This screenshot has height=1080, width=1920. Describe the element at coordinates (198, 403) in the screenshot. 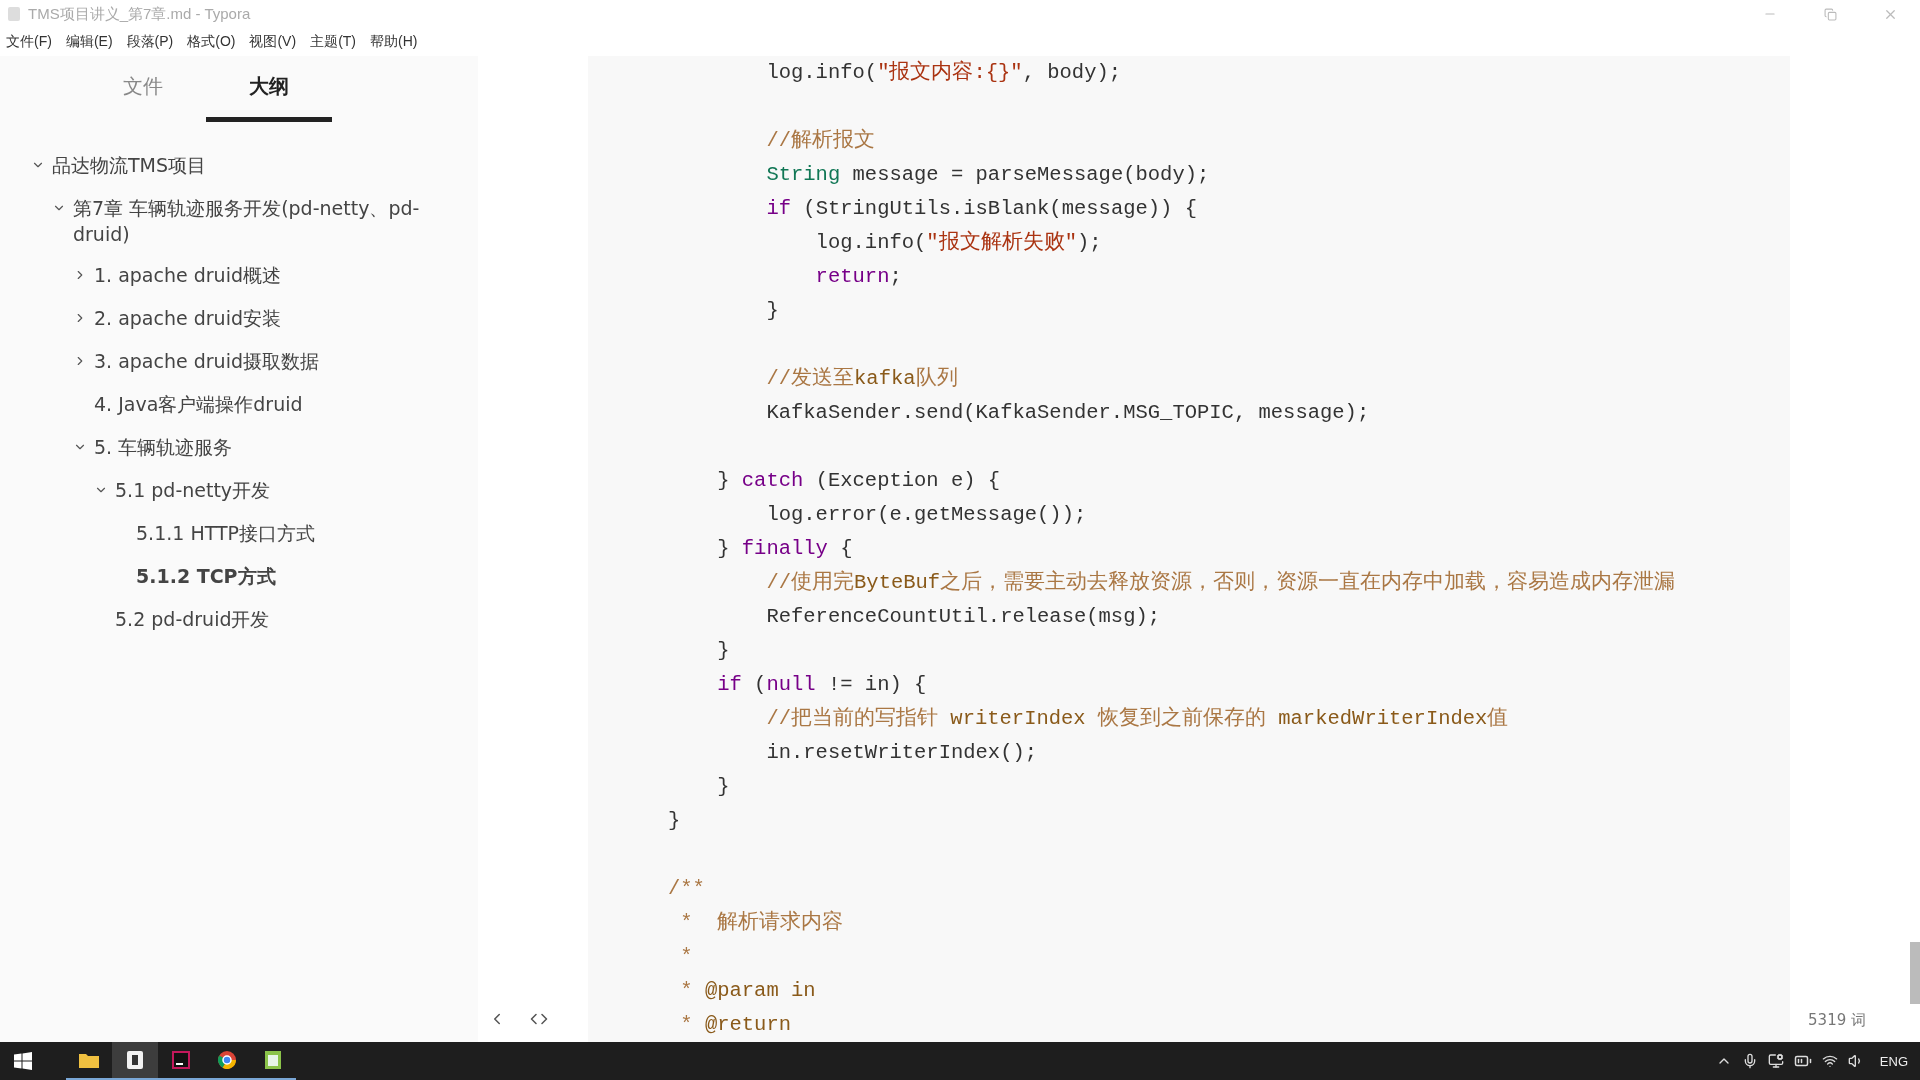

I see `outline-item: 4. Java客户端操作druid` at that location.